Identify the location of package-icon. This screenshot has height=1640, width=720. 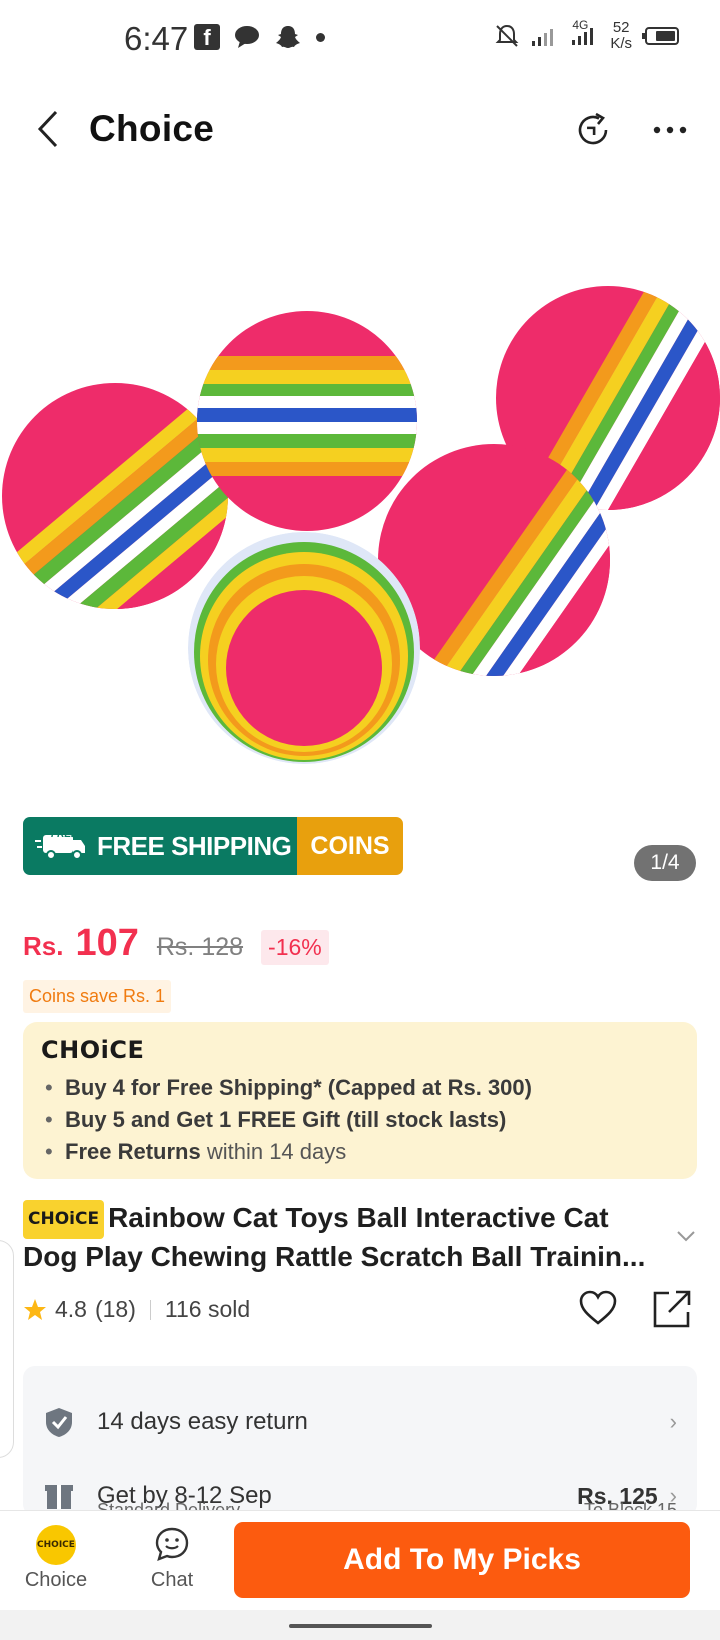
(59, 1496).